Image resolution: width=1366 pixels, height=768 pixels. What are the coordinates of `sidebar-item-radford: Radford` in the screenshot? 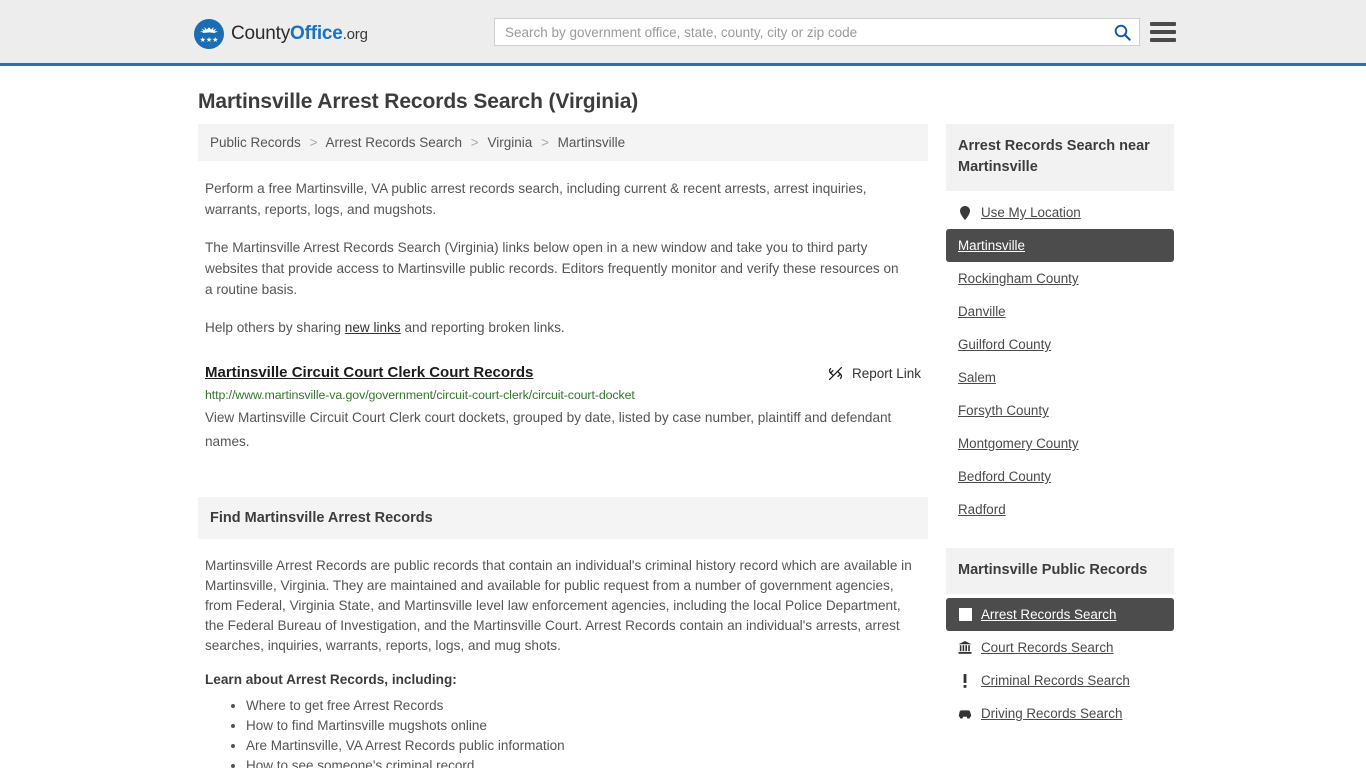 It's located at (1060, 509).